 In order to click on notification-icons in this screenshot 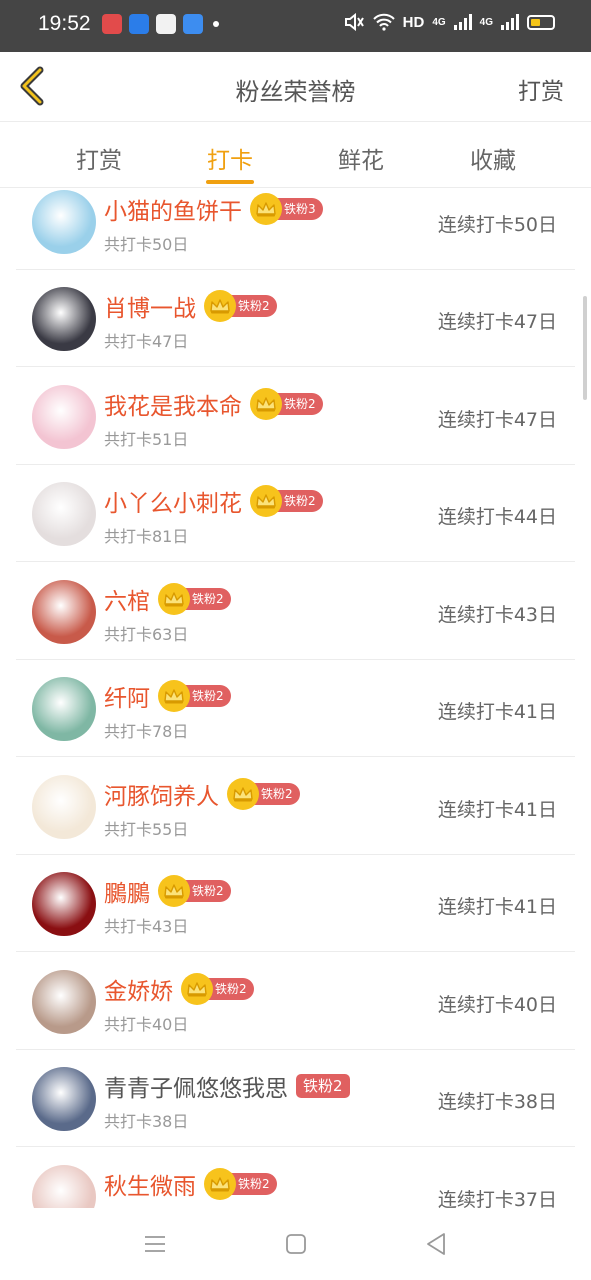, I will do `click(160, 24)`.